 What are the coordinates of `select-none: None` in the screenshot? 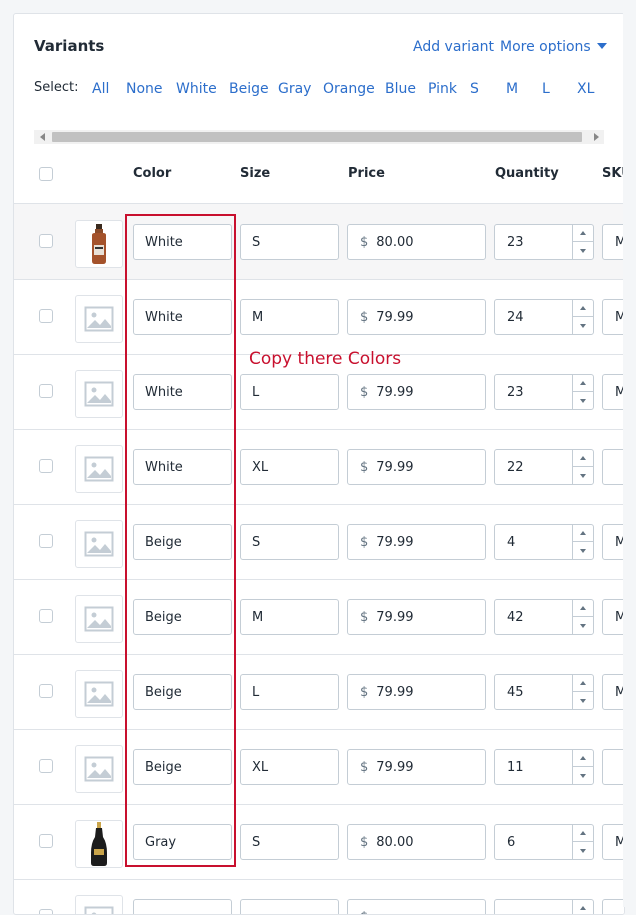 It's located at (144, 89).